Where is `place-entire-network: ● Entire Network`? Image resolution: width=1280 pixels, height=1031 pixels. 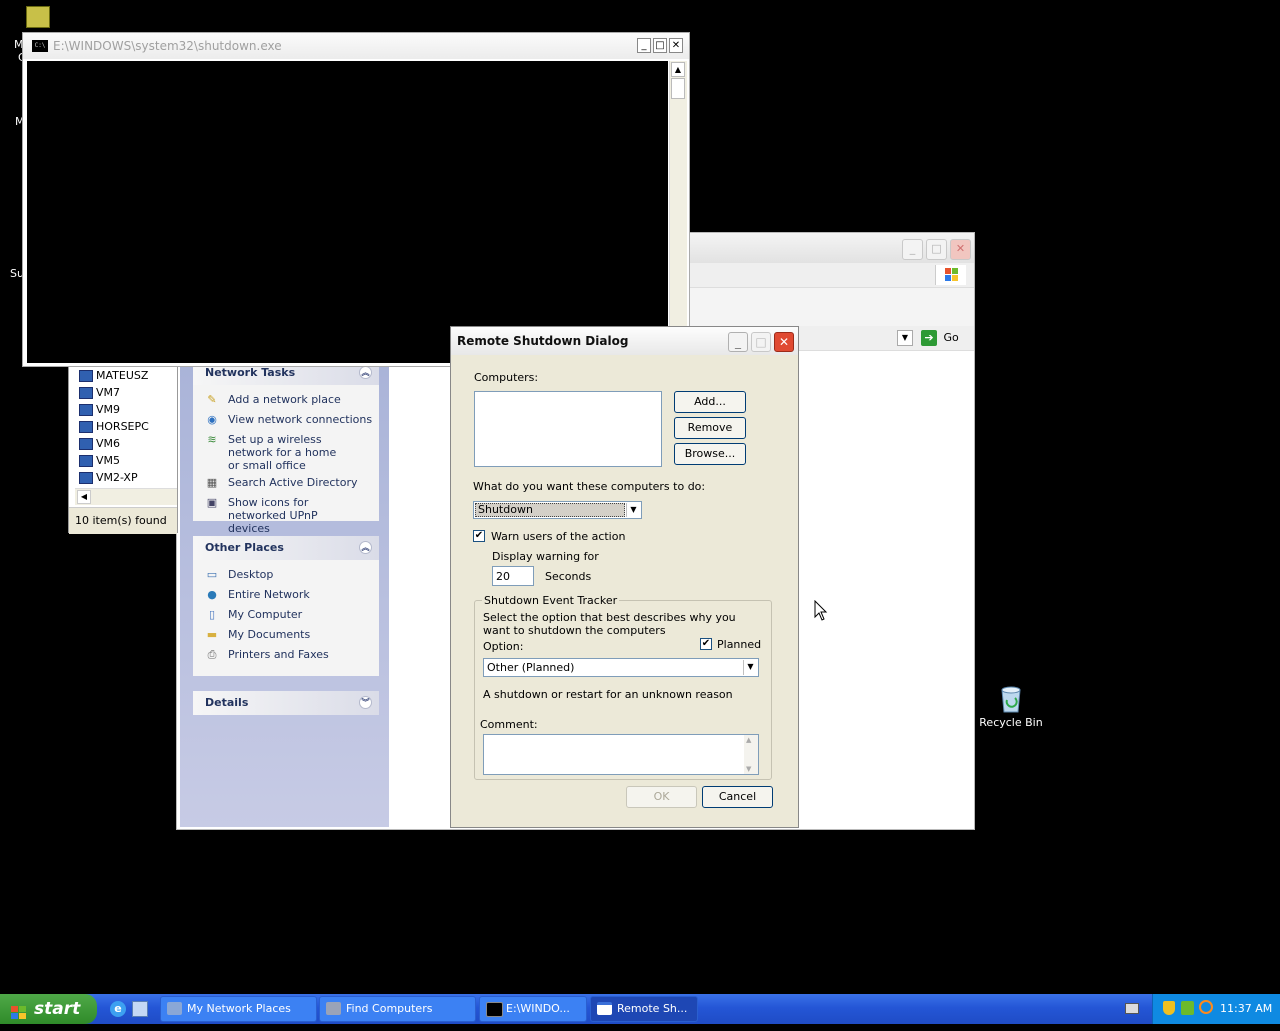
place-entire-network: ● Entire Network is located at coordinates (286, 594).